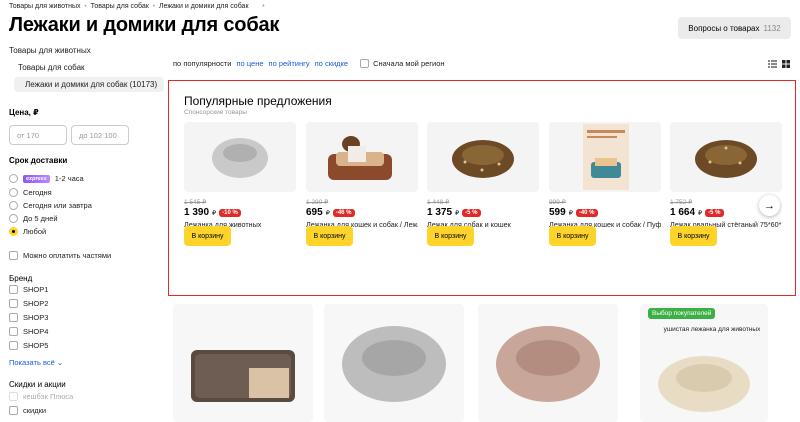 This screenshot has width=800, height=422. Describe the element at coordinates (36, 331) in the screenshot. I see `brand-label: SHOP4` at that location.